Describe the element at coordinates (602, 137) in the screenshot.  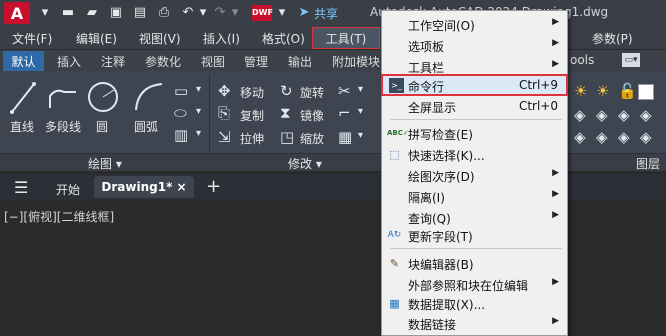
I see `layer-walk-icon: ◈` at that location.